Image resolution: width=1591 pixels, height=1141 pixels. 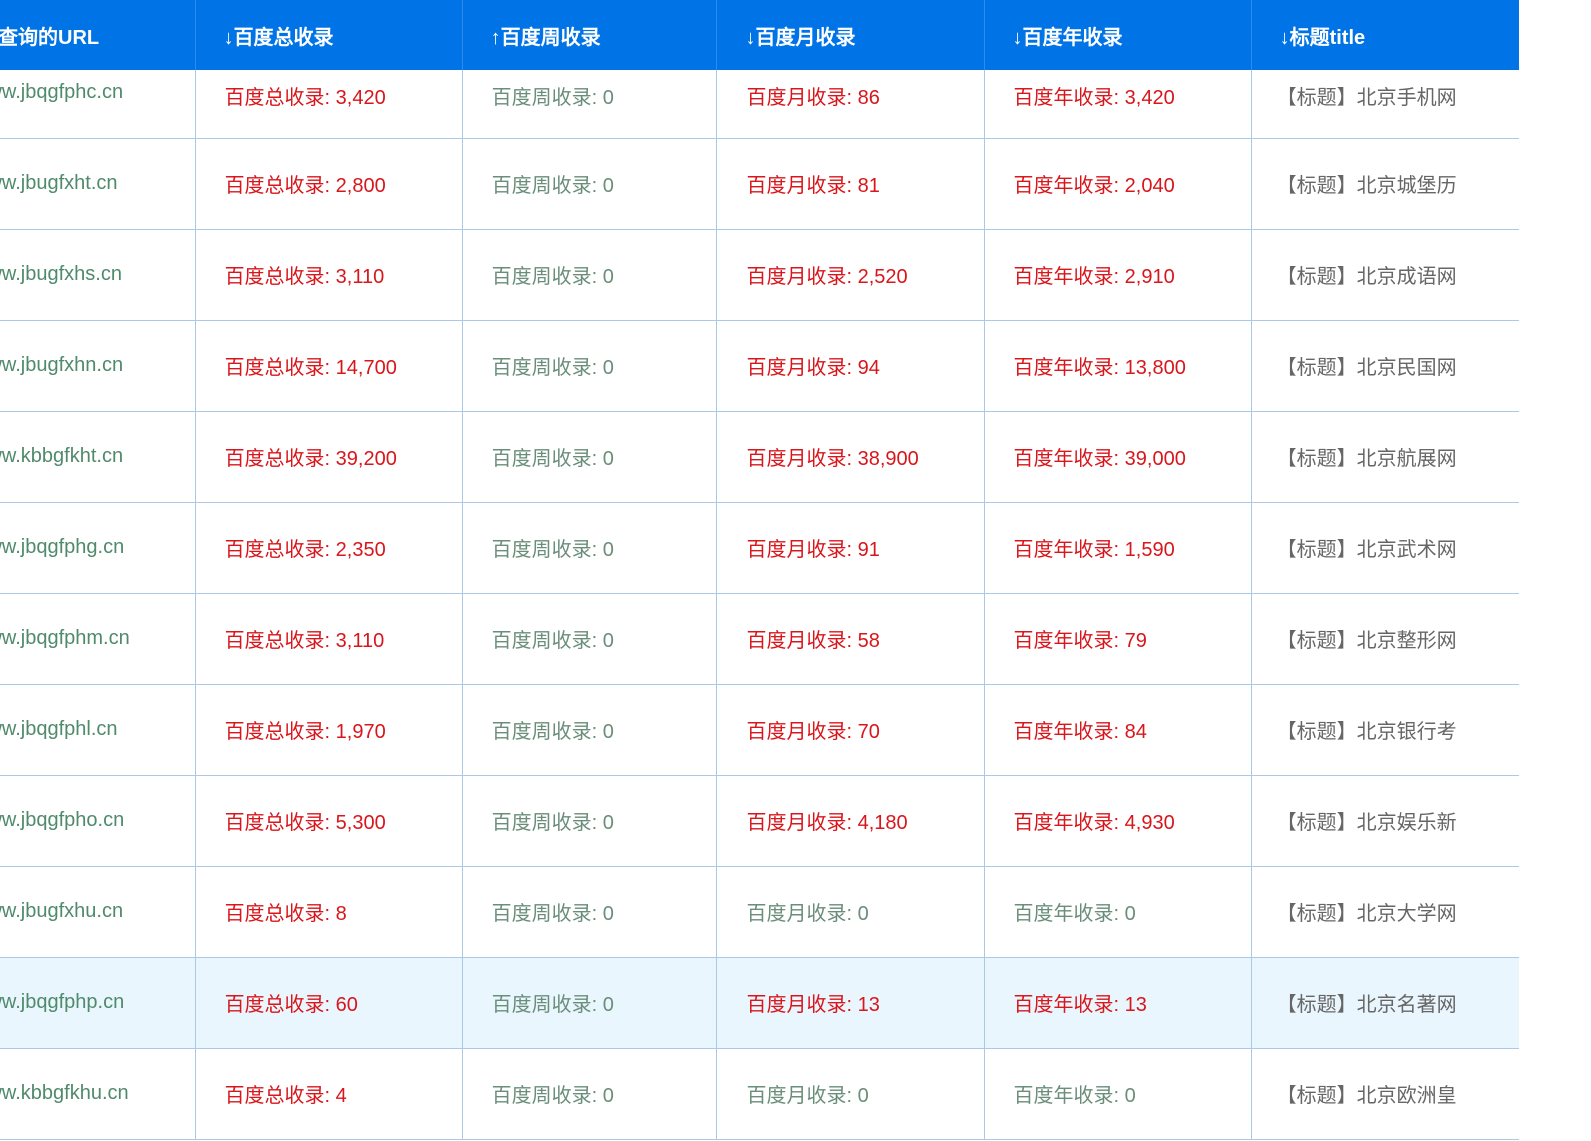 What do you see at coordinates (1384, 35) in the screenshot?
I see `header-title-sort: ↓标题title` at bounding box center [1384, 35].